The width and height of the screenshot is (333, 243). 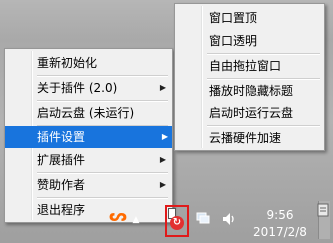 I want to click on submenu-item-window-transparent: 窗口透明, so click(x=249, y=41).